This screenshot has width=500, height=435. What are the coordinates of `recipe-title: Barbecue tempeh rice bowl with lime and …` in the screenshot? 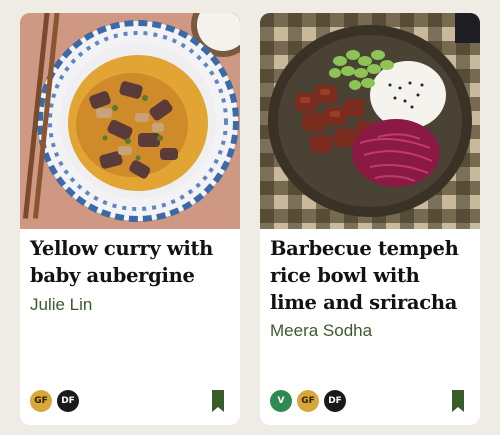 It's located at (371, 275).